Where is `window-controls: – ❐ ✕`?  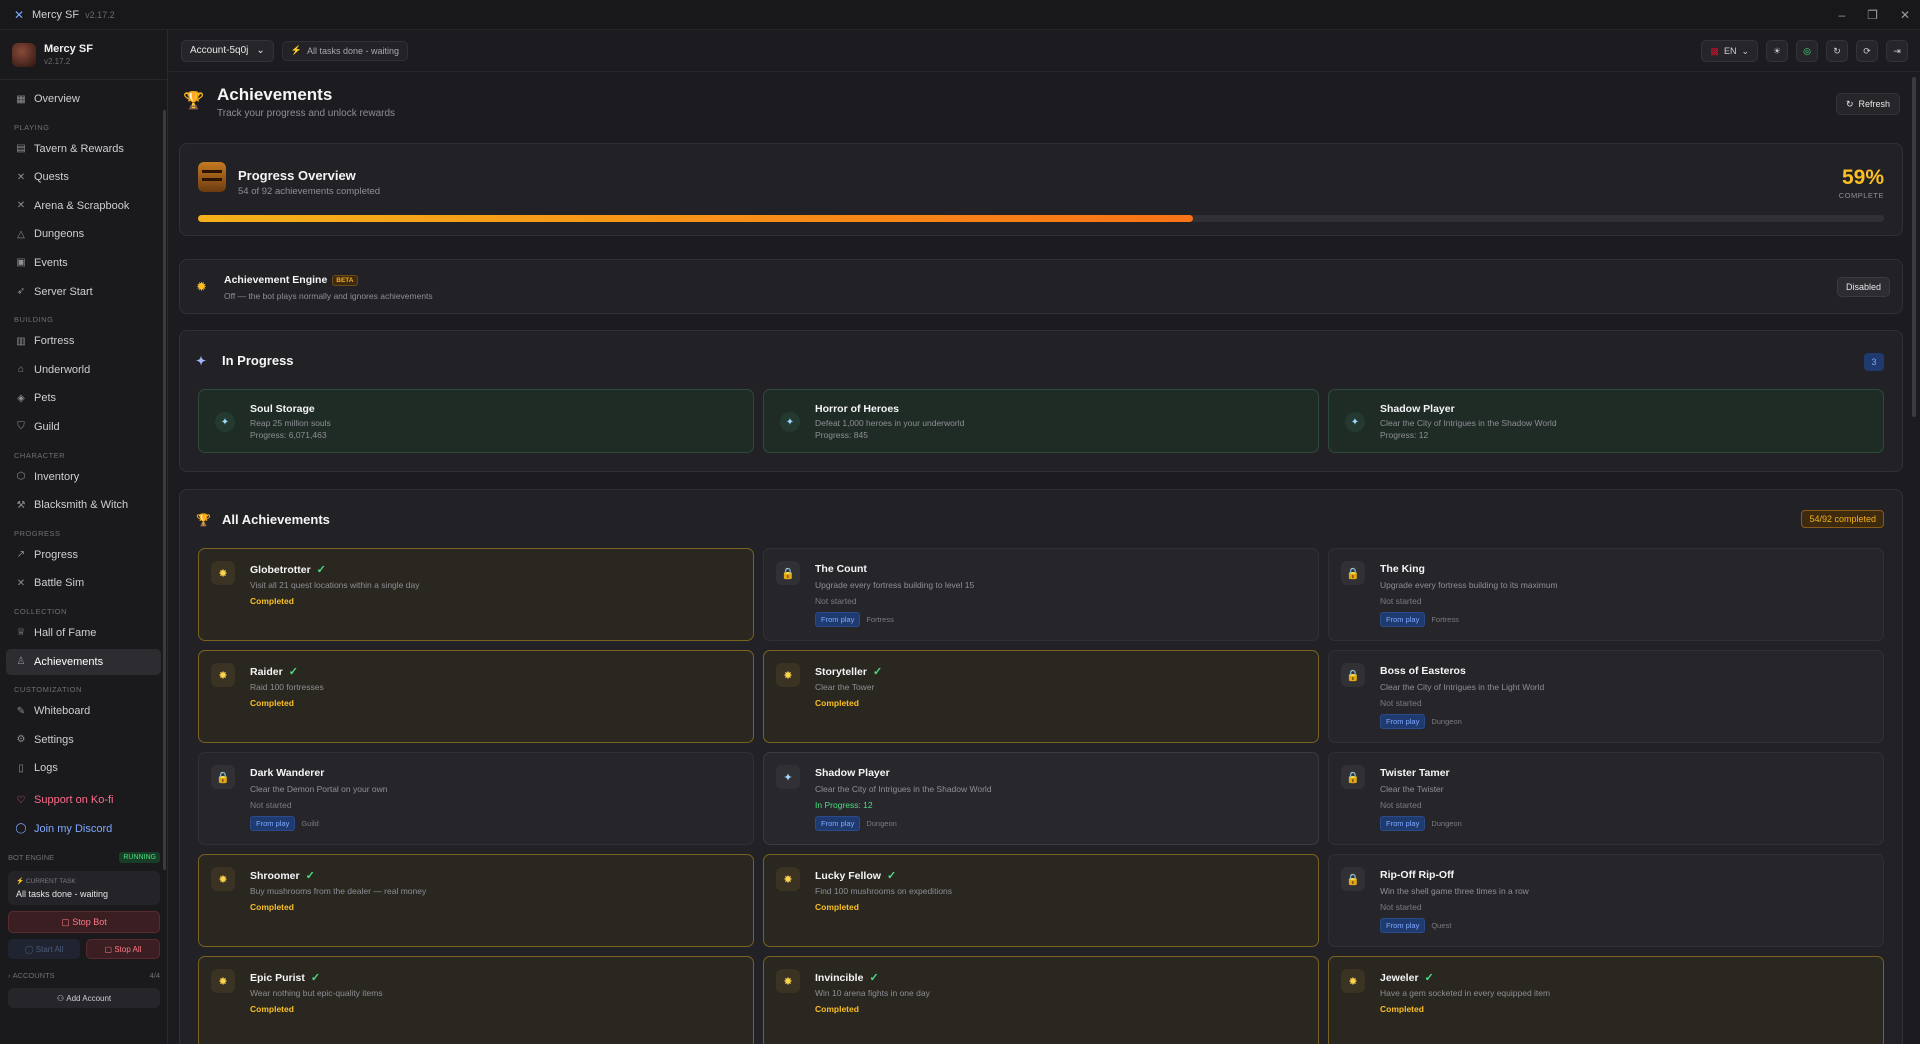
window-controls: – ❐ ✕ is located at coordinates (1874, 15).